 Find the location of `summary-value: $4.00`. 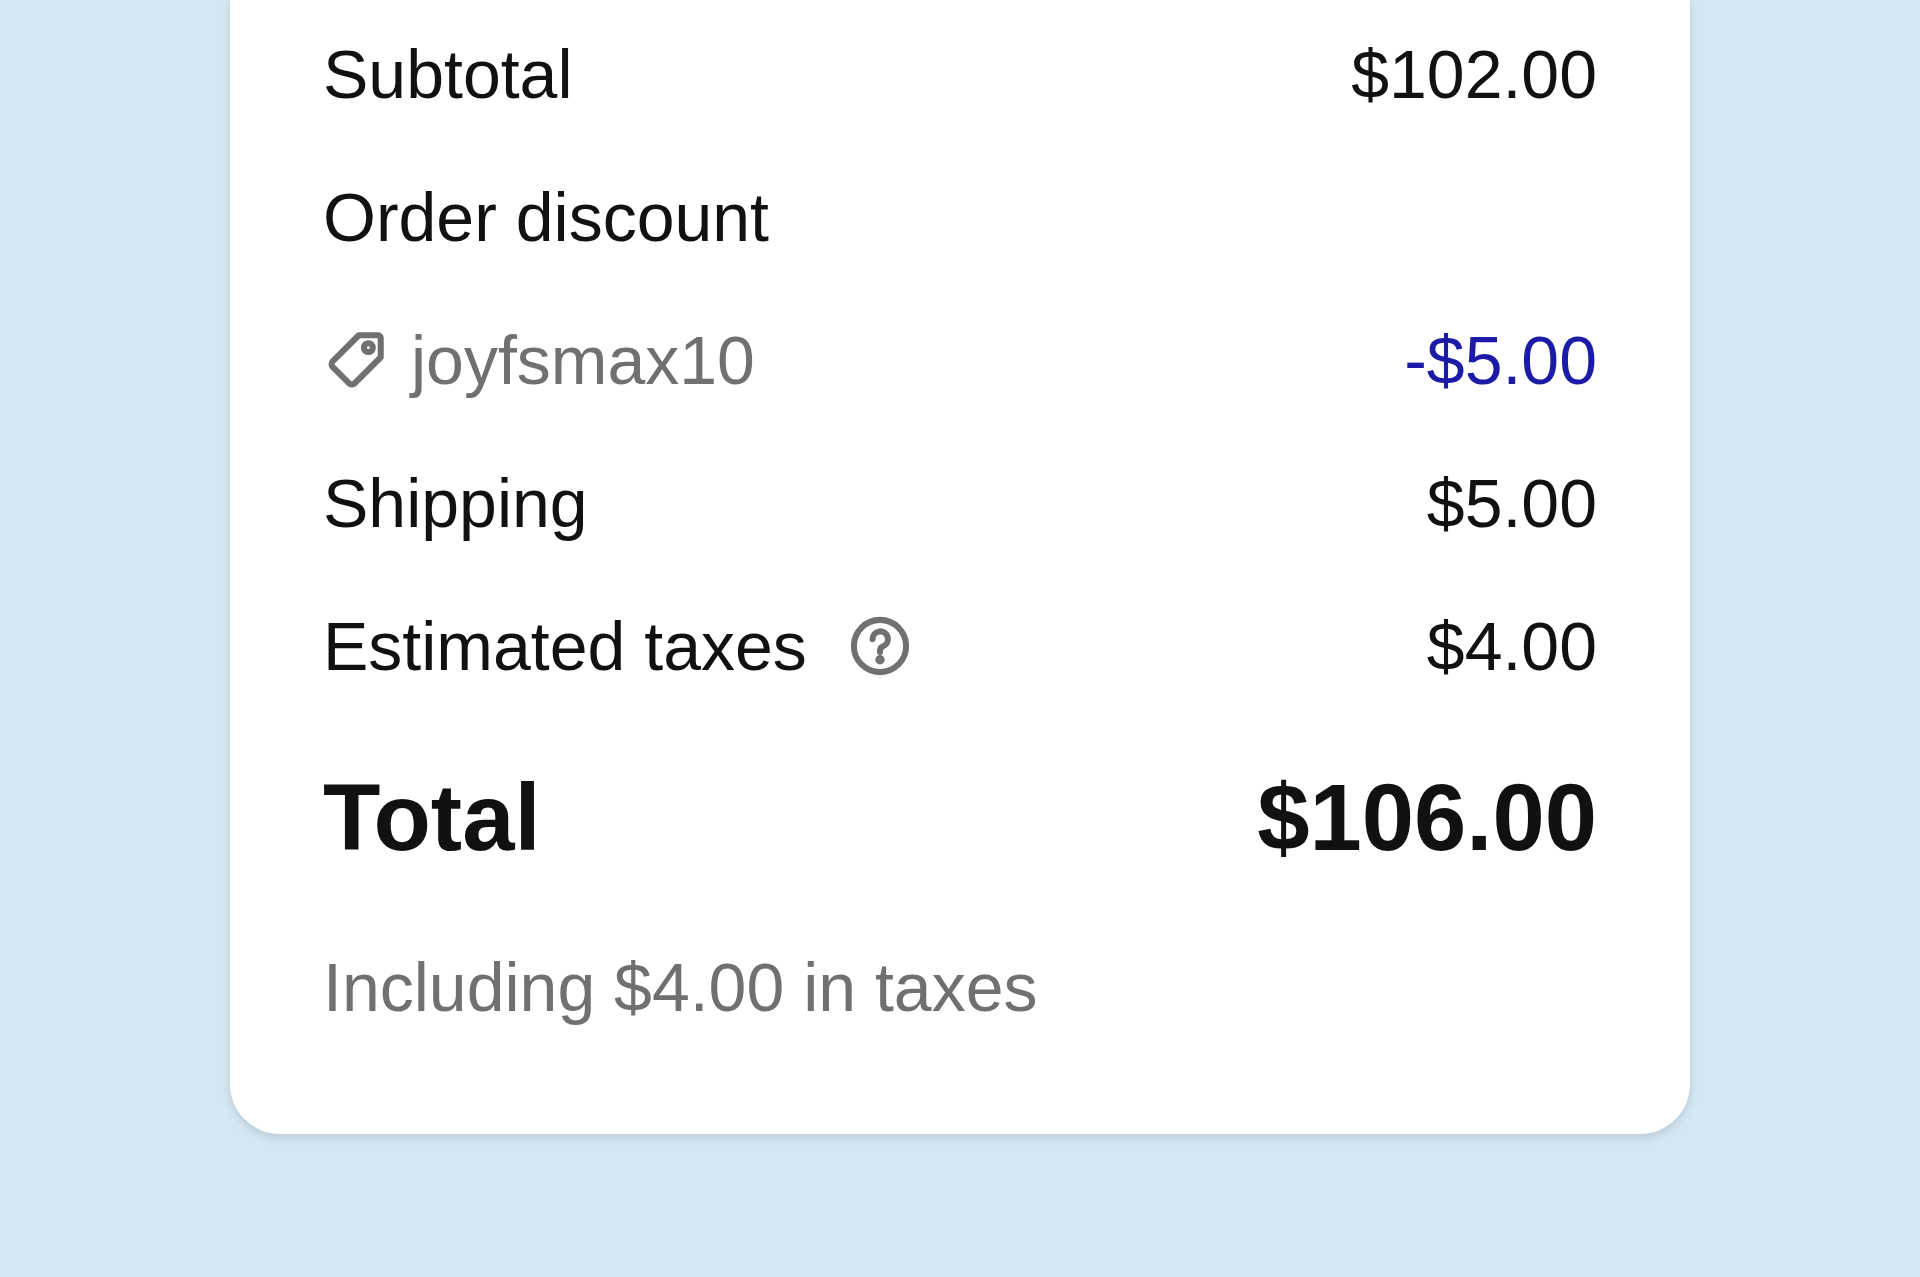

summary-value: $4.00 is located at coordinates (1511, 646).